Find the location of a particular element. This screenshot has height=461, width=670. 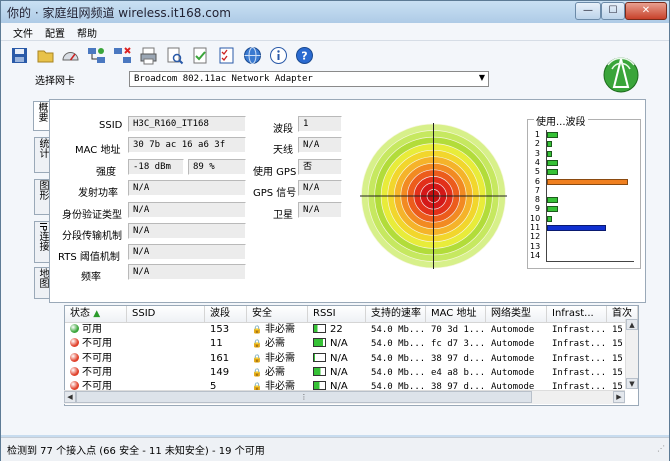

status-text: 可用 is located at coordinates (92, 329).